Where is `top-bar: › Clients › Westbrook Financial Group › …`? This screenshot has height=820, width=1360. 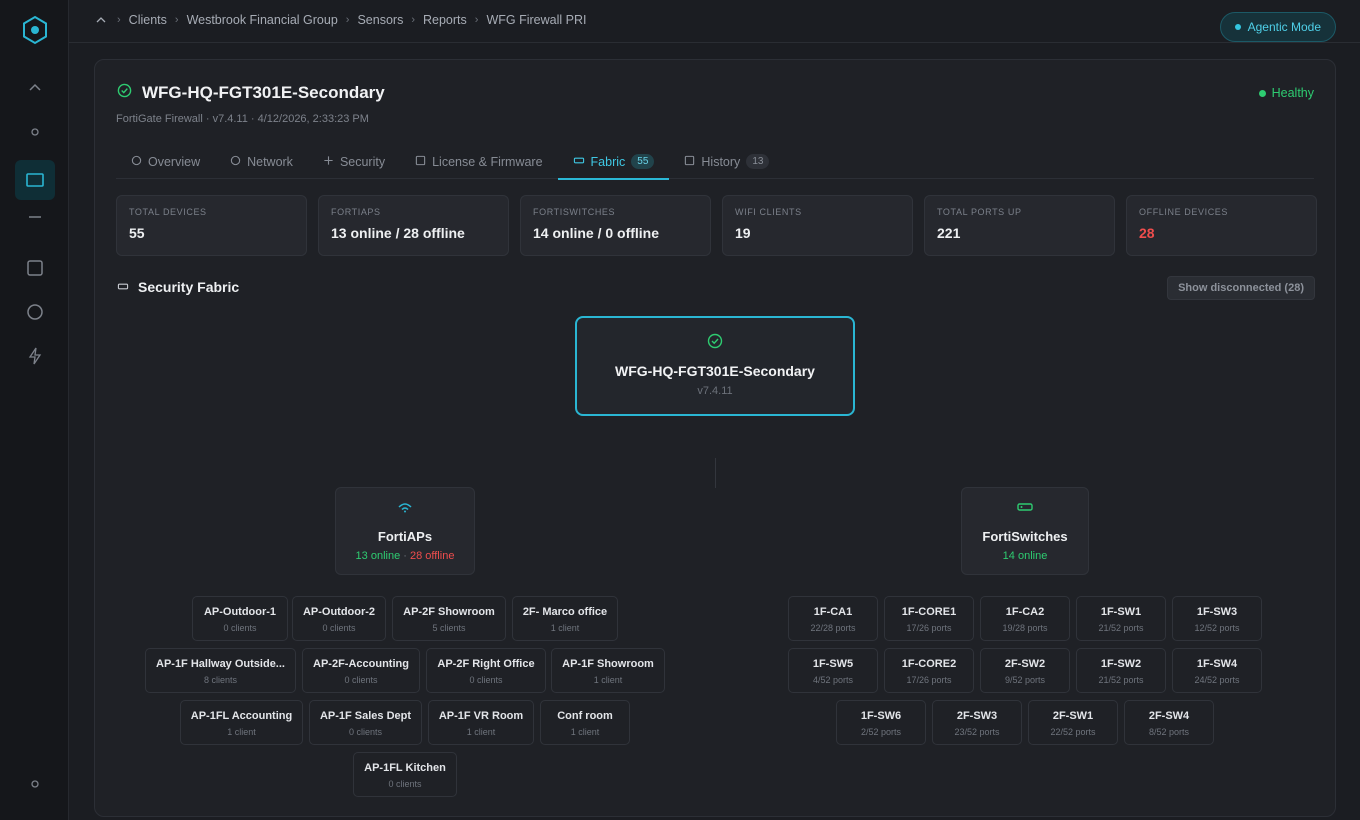 top-bar: › Clients › Westbrook Financial Group › … is located at coordinates (714, 21).